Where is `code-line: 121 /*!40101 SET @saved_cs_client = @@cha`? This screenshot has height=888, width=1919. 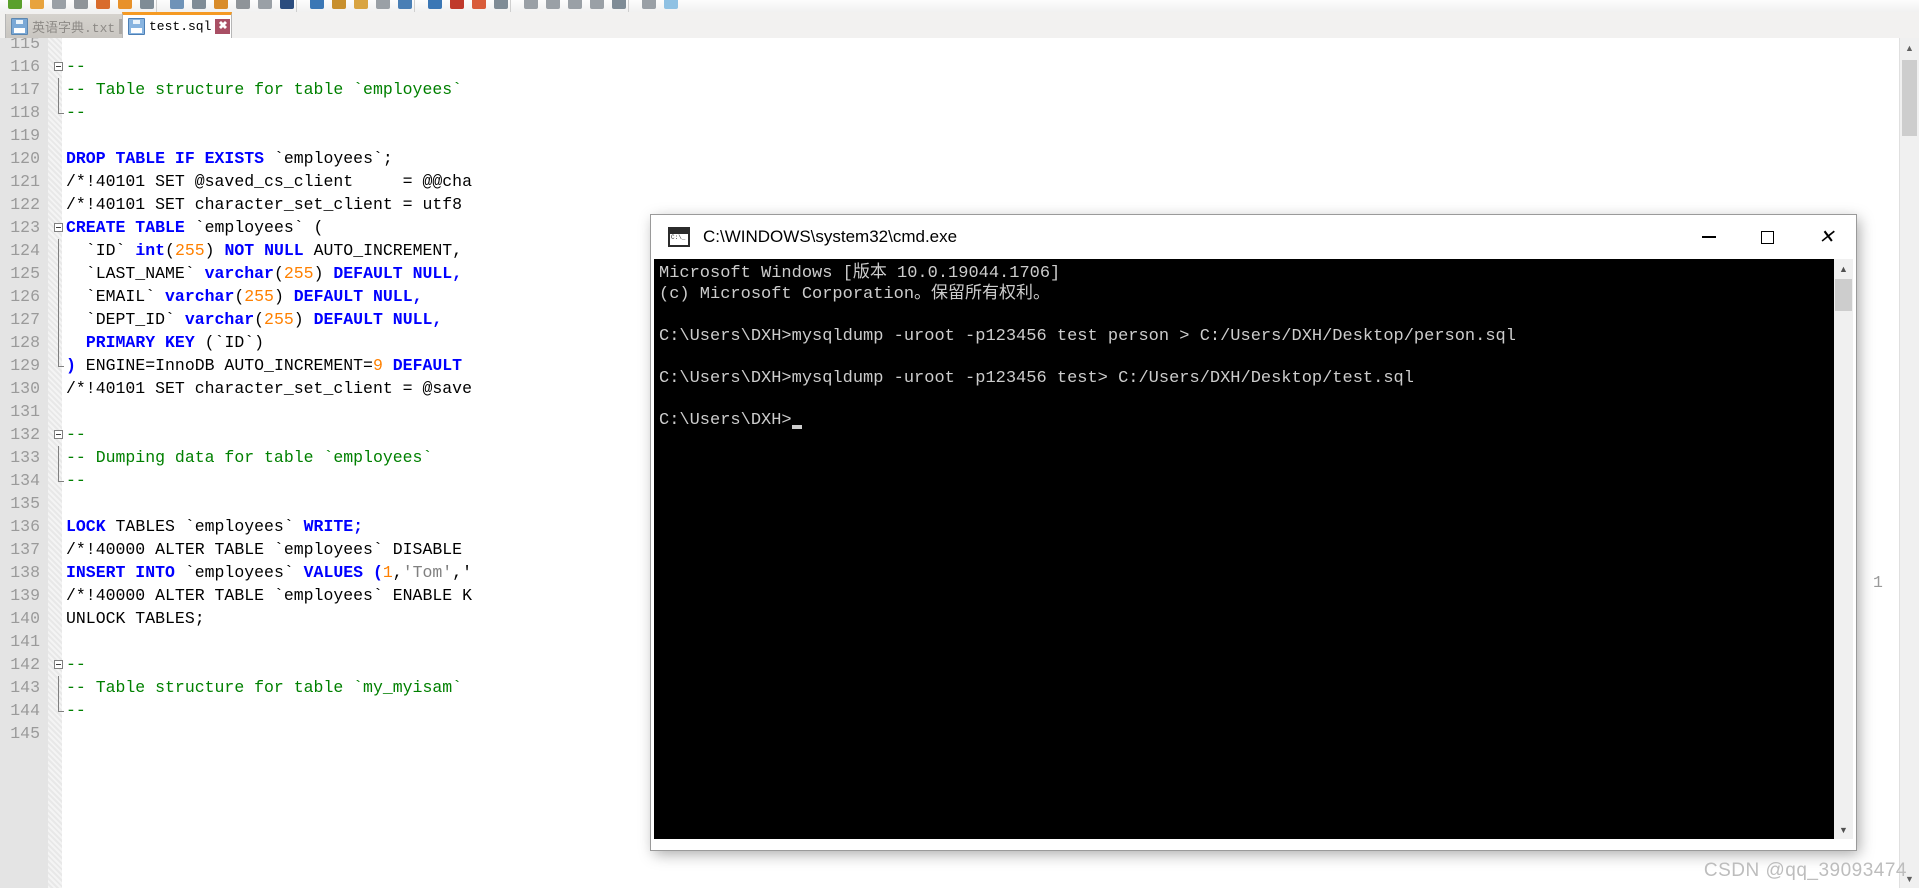 code-line: 121 /*!40101 SET @saved_cs_client = @@cha is located at coordinates (950, 181).